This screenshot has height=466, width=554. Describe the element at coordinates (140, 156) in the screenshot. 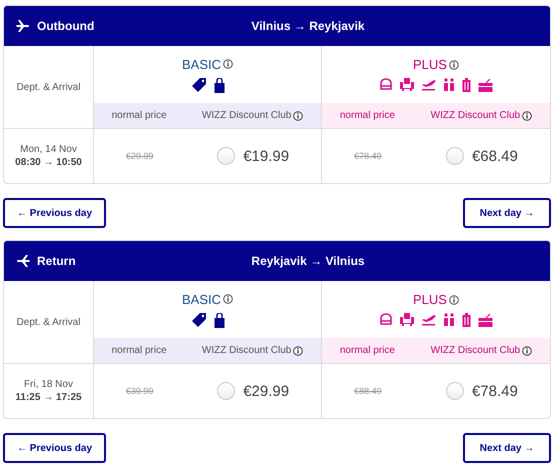

I see `normal-price: €29.99` at that location.